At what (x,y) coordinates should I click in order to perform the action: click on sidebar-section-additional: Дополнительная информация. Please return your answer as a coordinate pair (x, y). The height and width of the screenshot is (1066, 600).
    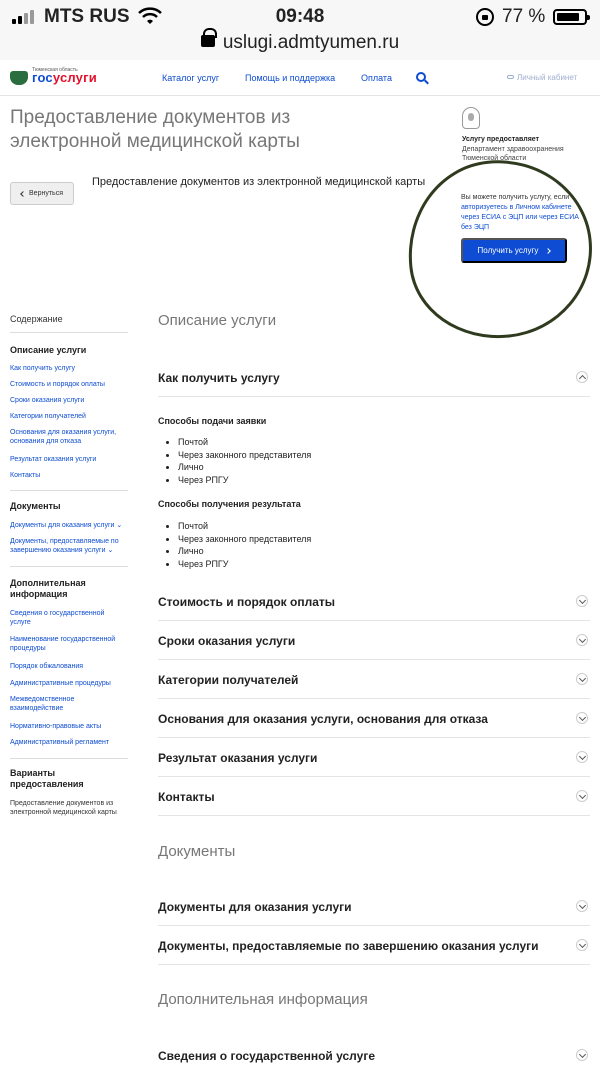
    Looking at the image, I should click on (48, 588).